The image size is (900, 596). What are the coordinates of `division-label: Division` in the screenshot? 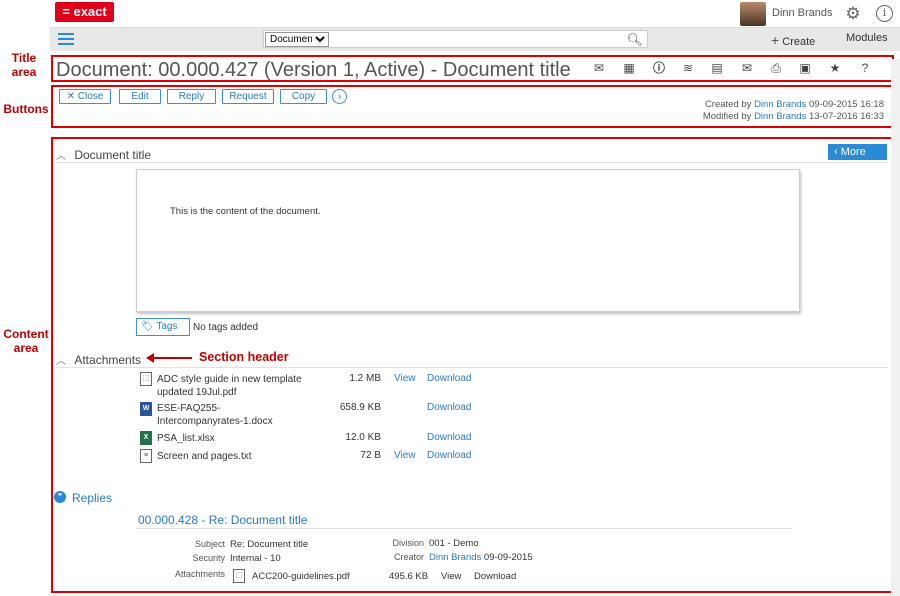 It's located at (408, 543).